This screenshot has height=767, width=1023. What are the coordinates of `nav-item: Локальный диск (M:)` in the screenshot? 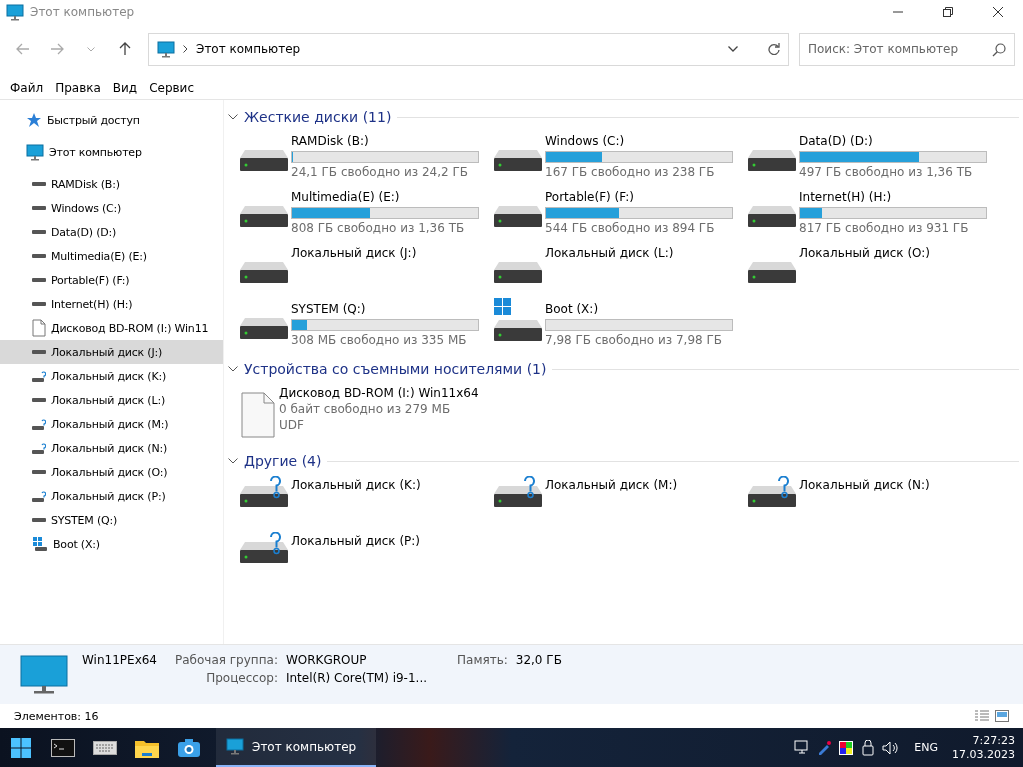 It's located at (111, 424).